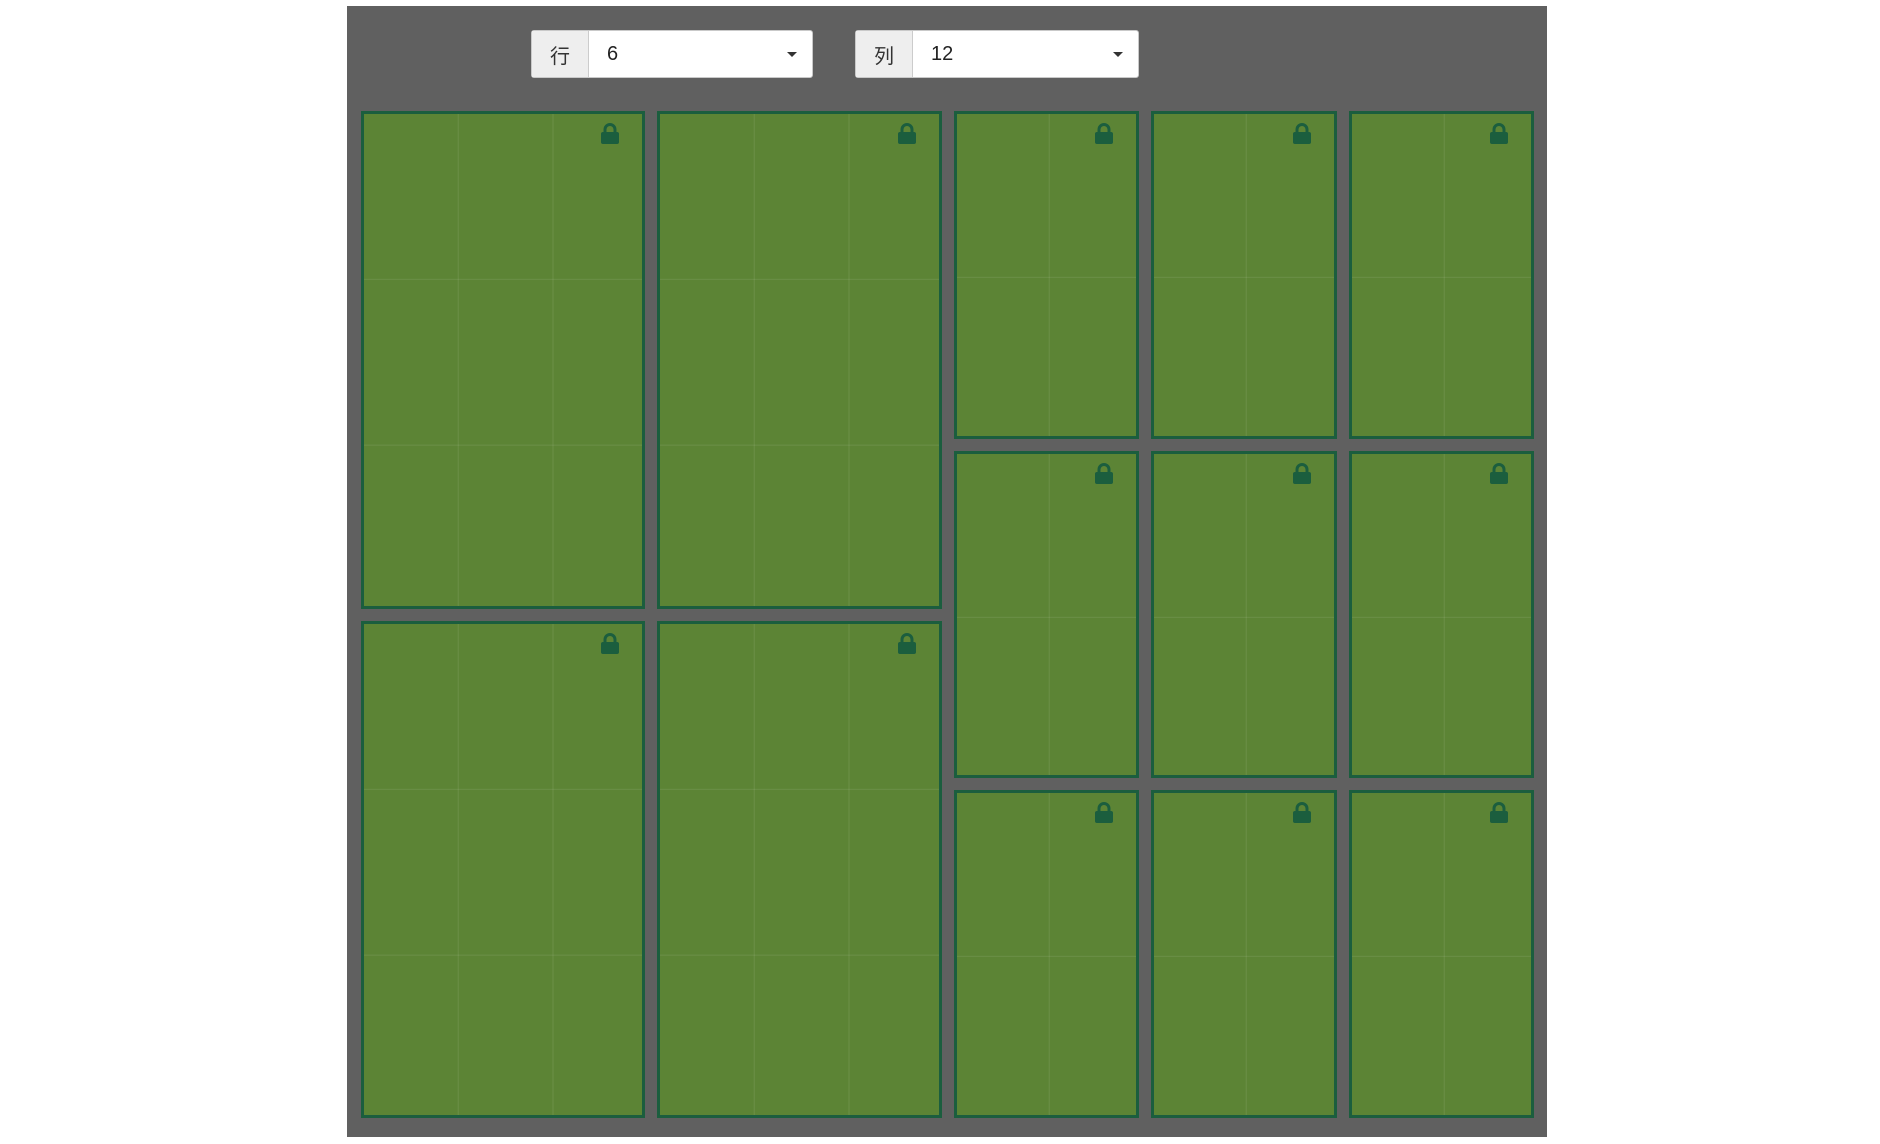  What do you see at coordinates (560, 54) in the screenshot?
I see `rows-select-label: 行` at bounding box center [560, 54].